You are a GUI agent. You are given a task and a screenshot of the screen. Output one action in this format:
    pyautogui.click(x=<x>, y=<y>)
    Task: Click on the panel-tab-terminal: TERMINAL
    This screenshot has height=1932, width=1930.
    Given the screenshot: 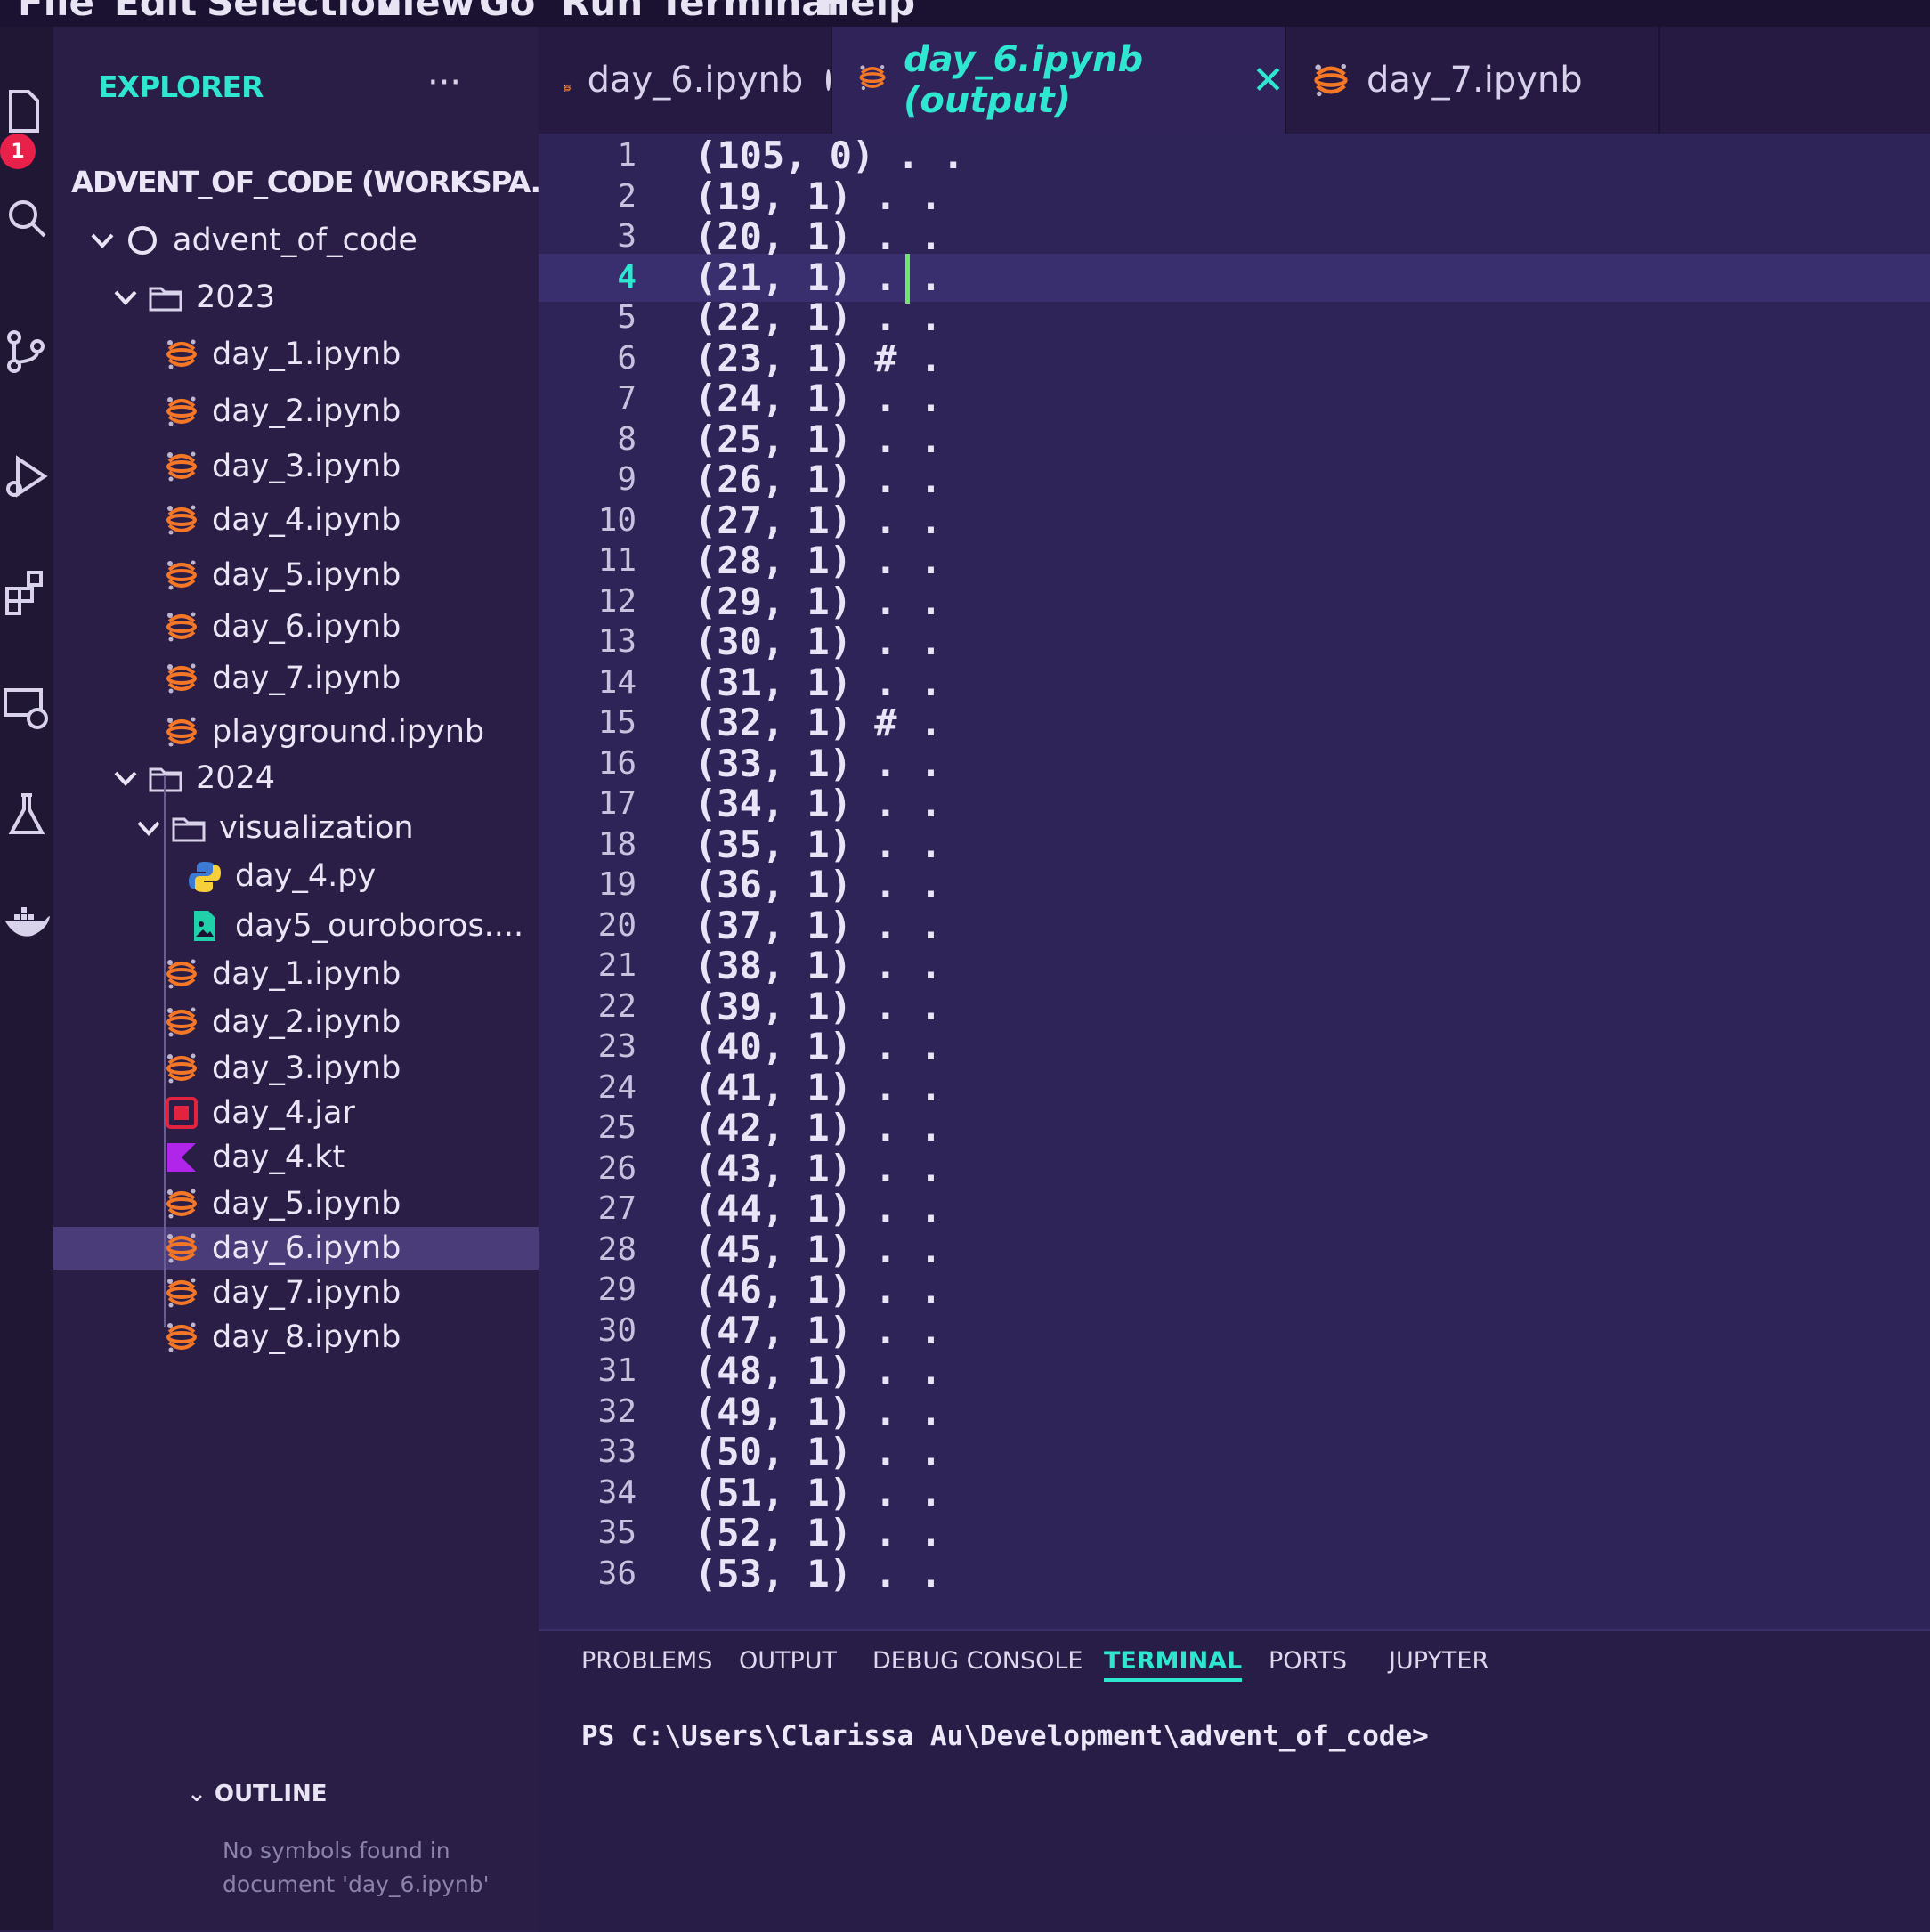 What is the action you would take?
    pyautogui.click(x=1173, y=1665)
    